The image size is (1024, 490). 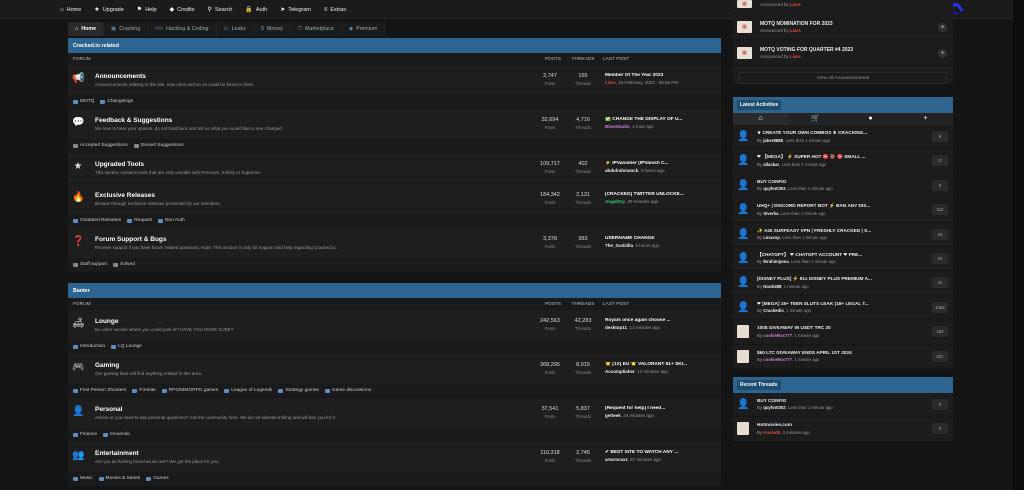 What do you see at coordinates (942, 53) in the screenshot?
I see `dismiss-icon: ●` at bounding box center [942, 53].